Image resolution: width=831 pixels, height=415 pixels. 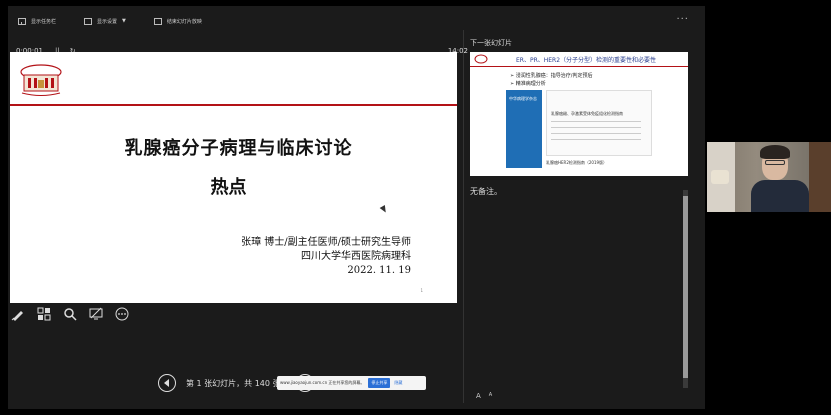 I want to click on pen-tool-button, so click(x=18, y=314).